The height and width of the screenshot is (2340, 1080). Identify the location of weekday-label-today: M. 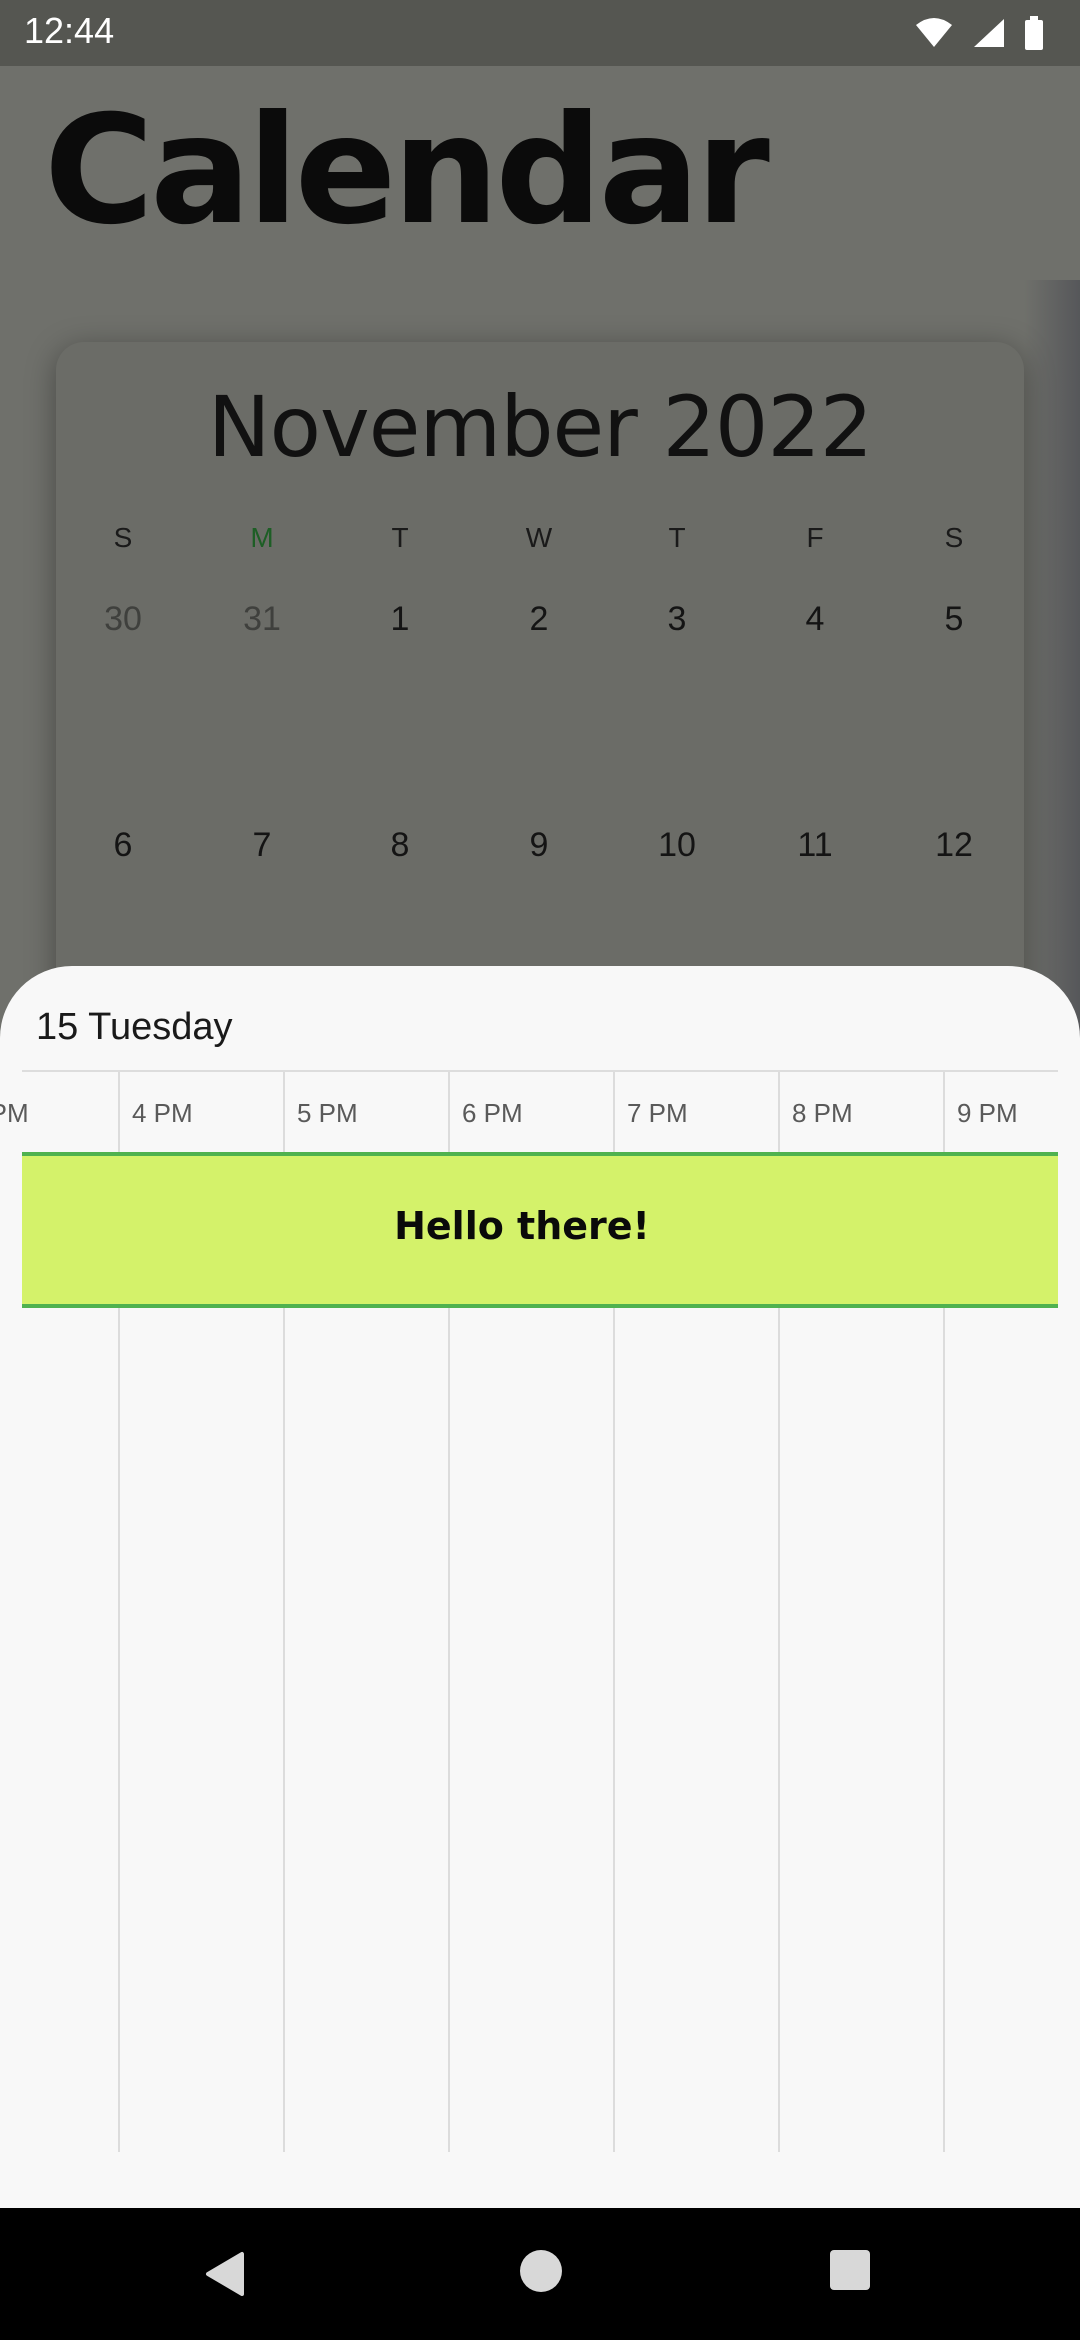
(262, 537).